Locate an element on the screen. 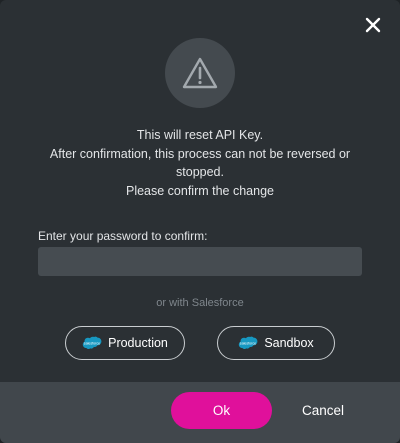 The width and height of the screenshot is (400, 443). warning-triangle-icon is located at coordinates (200, 73).